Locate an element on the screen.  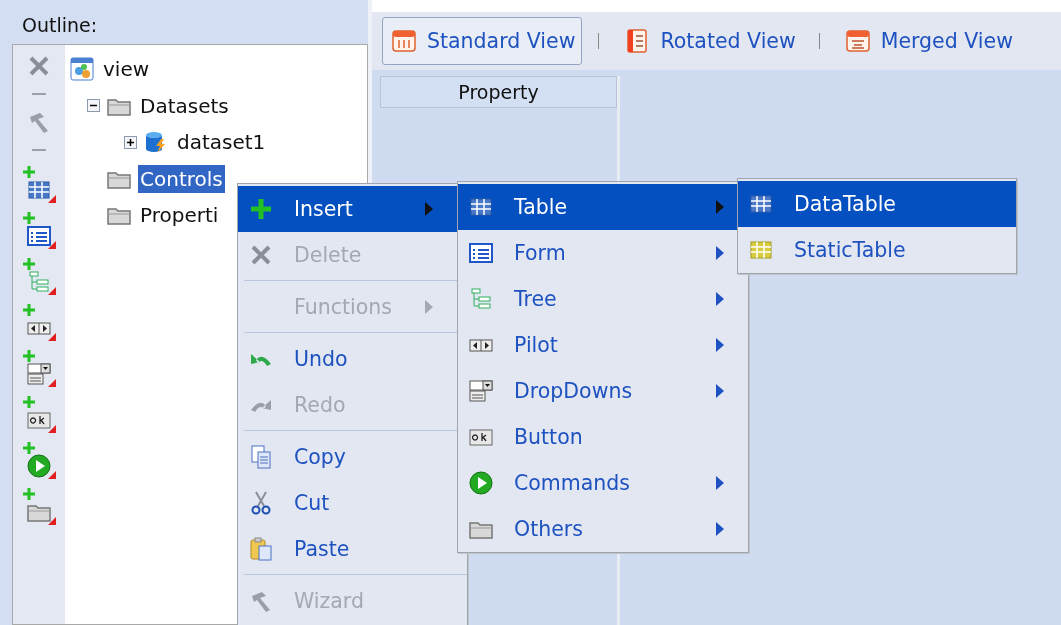
clipboard-icon is located at coordinates (261, 549).